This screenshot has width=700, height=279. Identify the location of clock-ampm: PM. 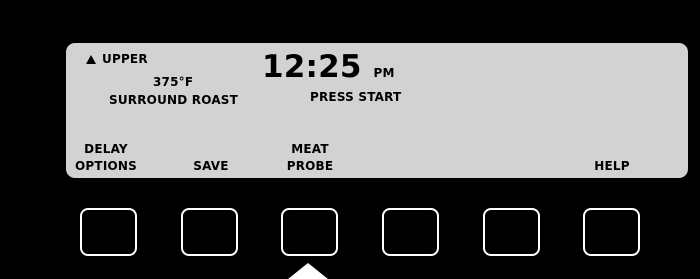
(384, 73).